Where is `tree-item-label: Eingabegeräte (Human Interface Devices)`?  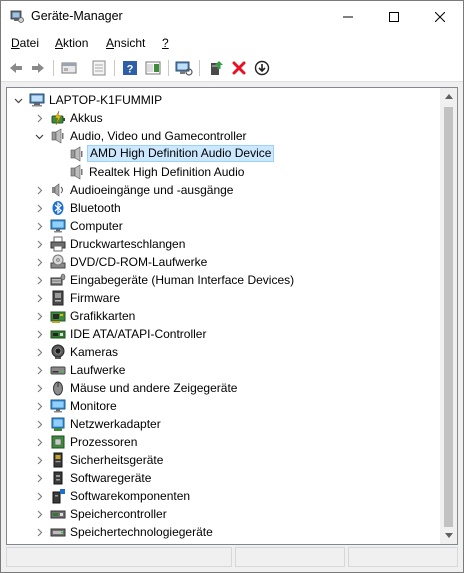
tree-item-label: Eingabegeräte (Human Interface Devices) is located at coordinates (182, 280).